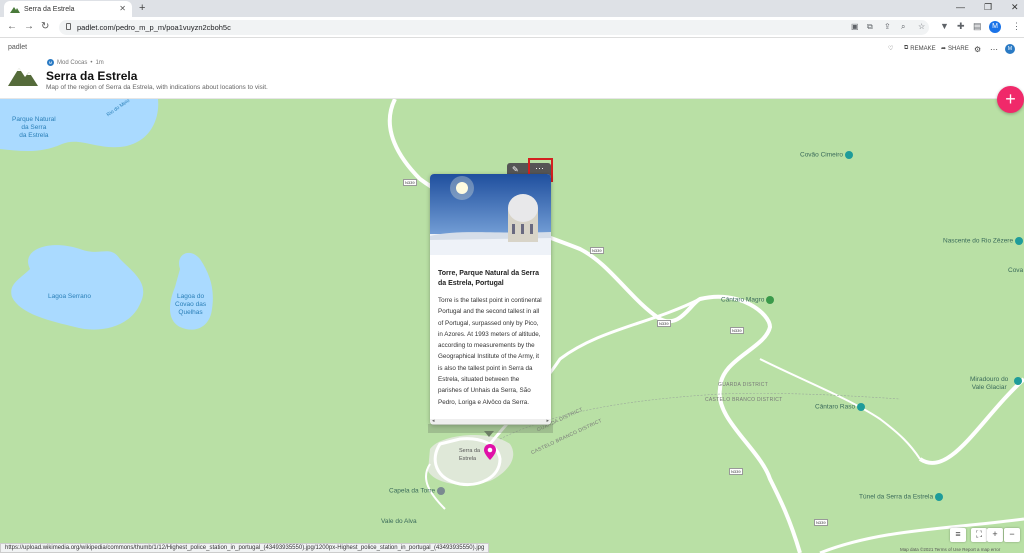  Describe the element at coordinates (45, 26) in the screenshot. I see `reload-icon: ↻` at that location.